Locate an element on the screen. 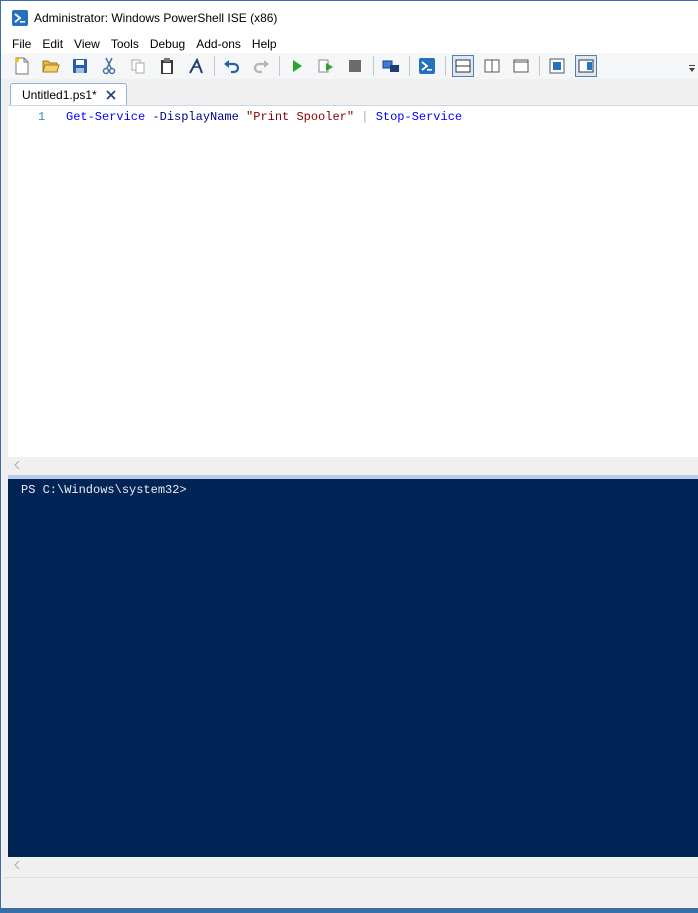 This screenshot has width=698, height=913. menu-edit: Edit is located at coordinates (52, 44).